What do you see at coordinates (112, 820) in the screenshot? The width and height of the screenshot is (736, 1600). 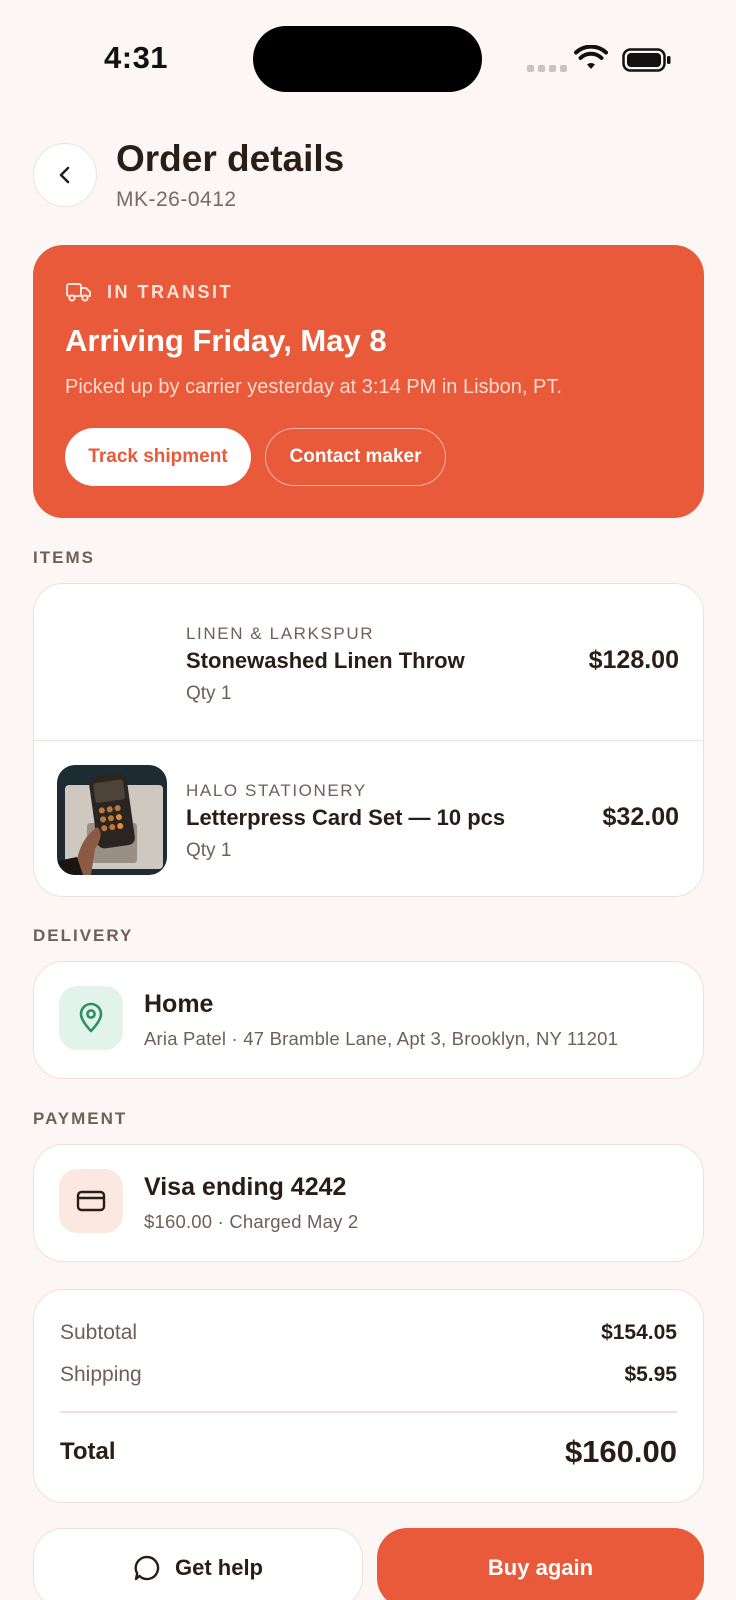 I see `item-thumbnail` at bounding box center [112, 820].